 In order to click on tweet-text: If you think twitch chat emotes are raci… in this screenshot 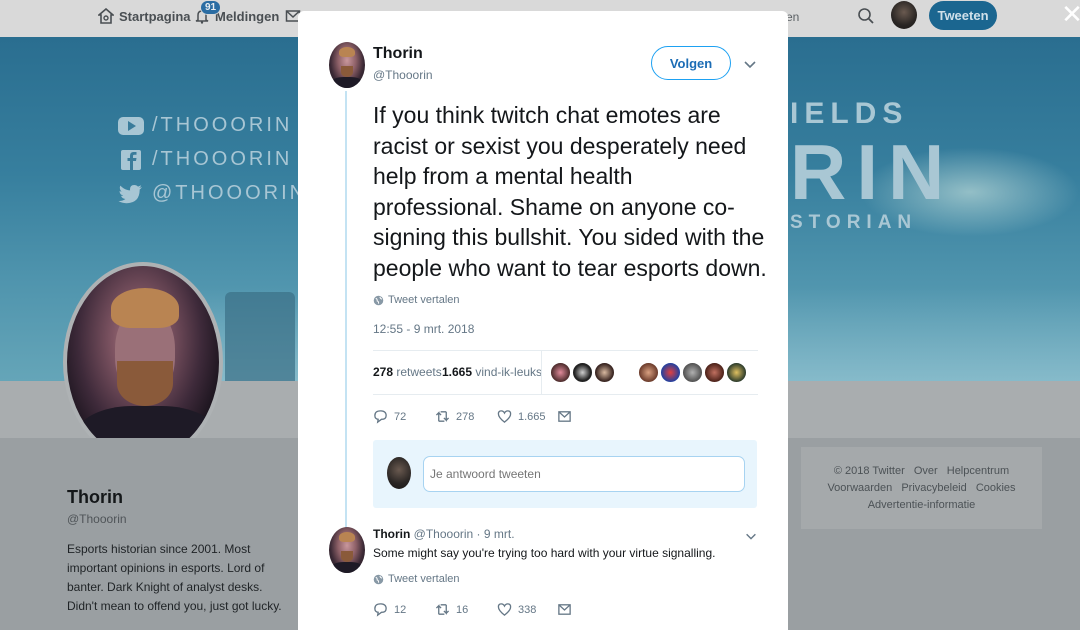, I will do `click(570, 191)`.